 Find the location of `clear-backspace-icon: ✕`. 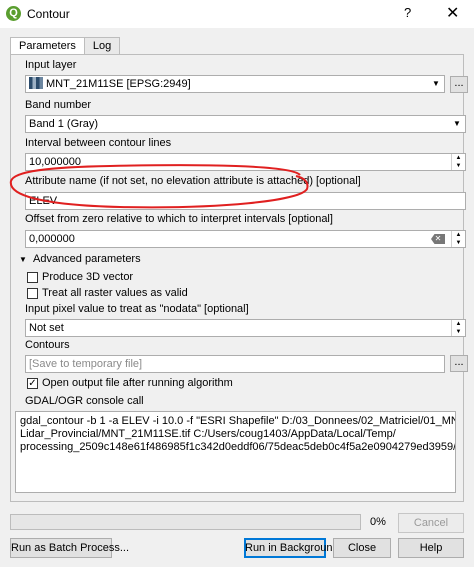

clear-backspace-icon: ✕ is located at coordinates (438, 239).